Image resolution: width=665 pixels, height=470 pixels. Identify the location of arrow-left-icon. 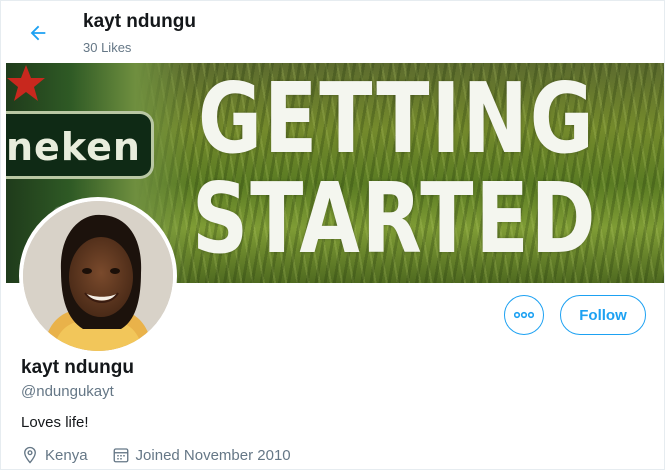
(38, 33).